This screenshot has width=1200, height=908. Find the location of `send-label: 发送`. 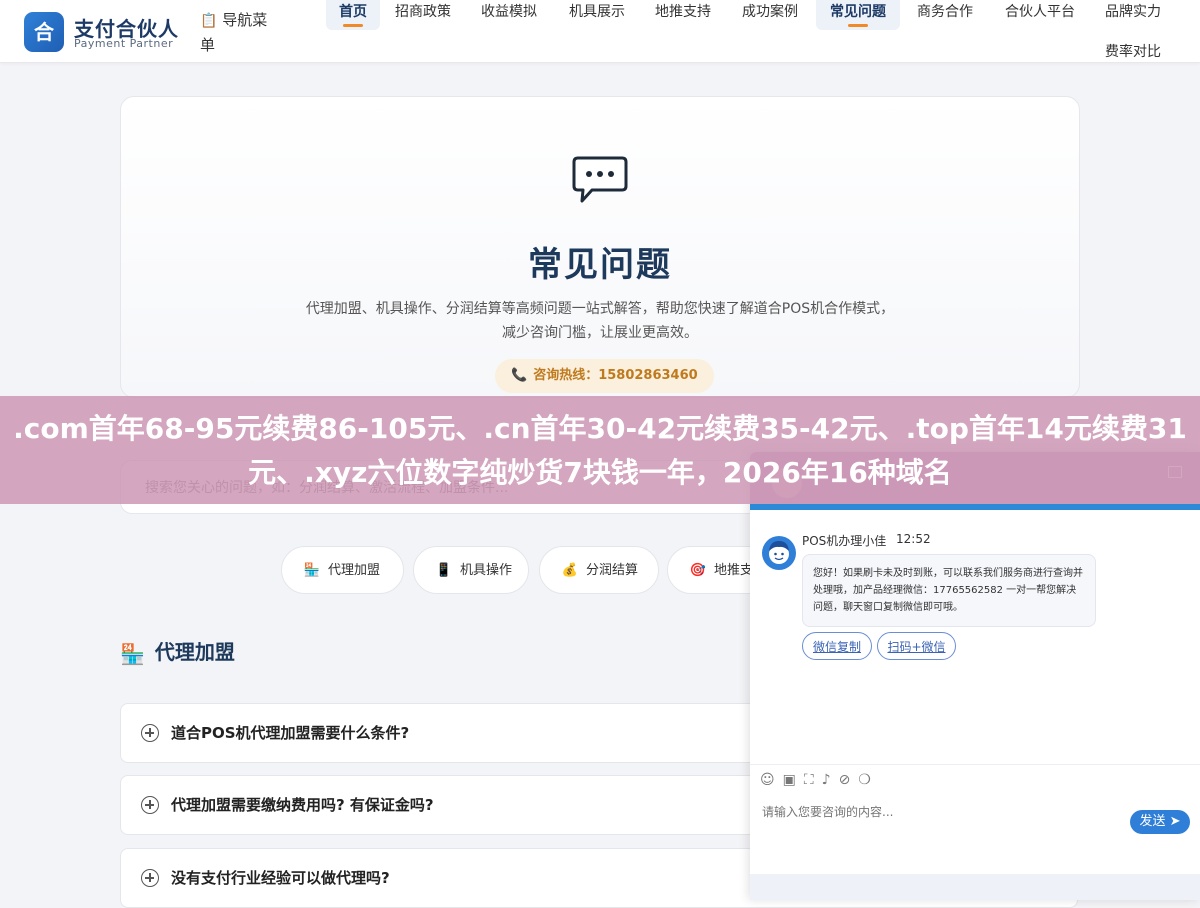

send-label: 发送 is located at coordinates (1152, 821).